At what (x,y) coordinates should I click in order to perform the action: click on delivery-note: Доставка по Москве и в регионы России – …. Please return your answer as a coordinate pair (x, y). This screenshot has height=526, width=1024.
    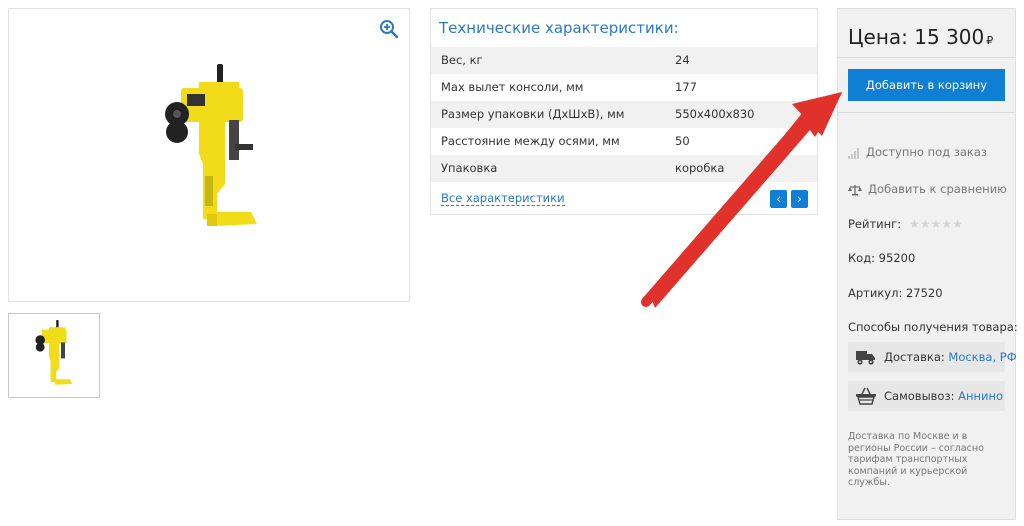
    Looking at the image, I should click on (916, 459).